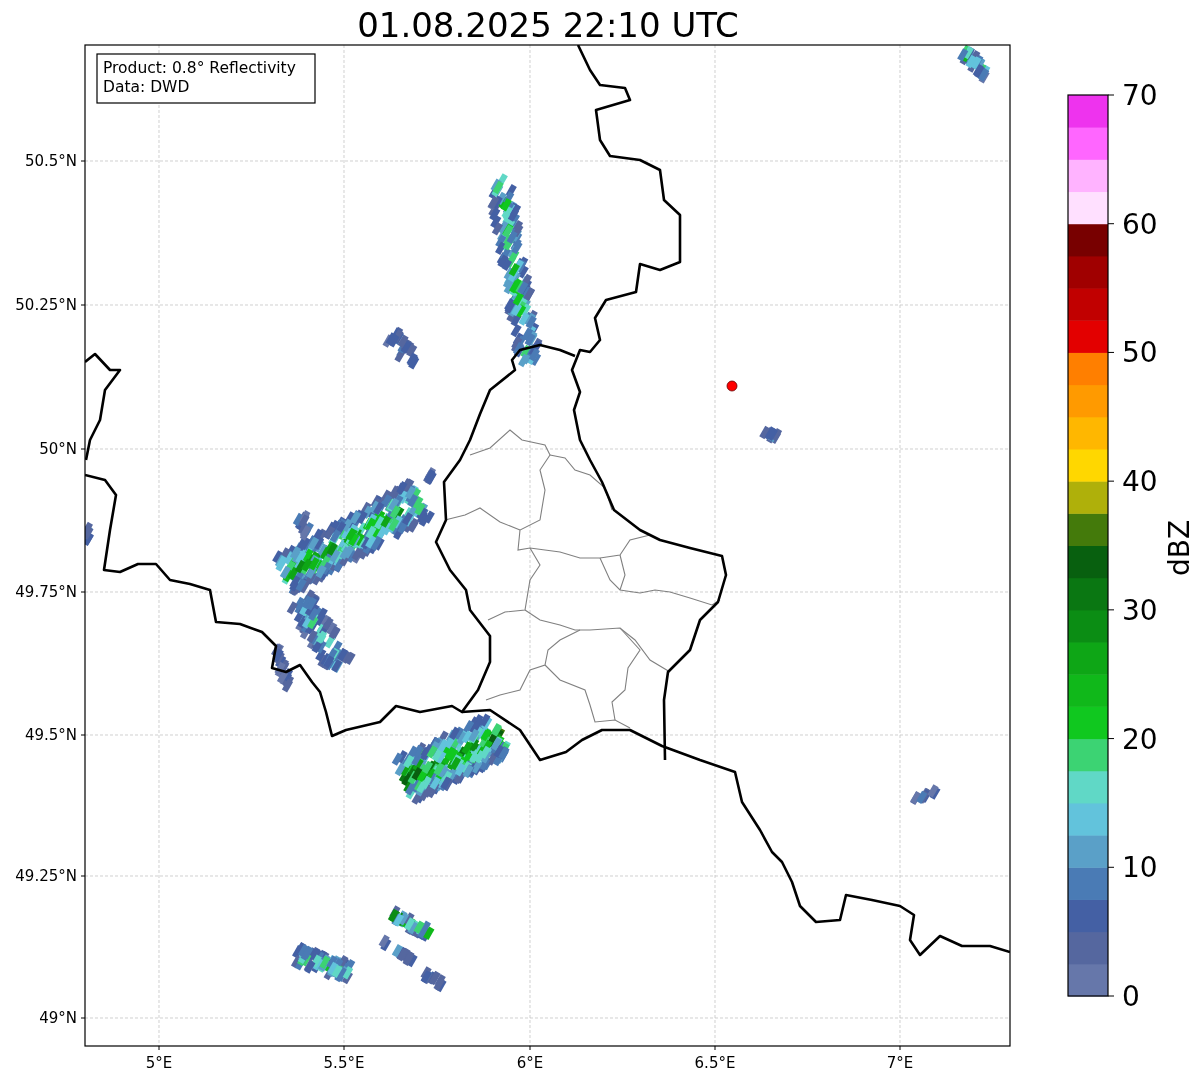 This screenshot has width=1202, height=1081. I want to click on longitude-label: 7°E, so click(900, 1063).